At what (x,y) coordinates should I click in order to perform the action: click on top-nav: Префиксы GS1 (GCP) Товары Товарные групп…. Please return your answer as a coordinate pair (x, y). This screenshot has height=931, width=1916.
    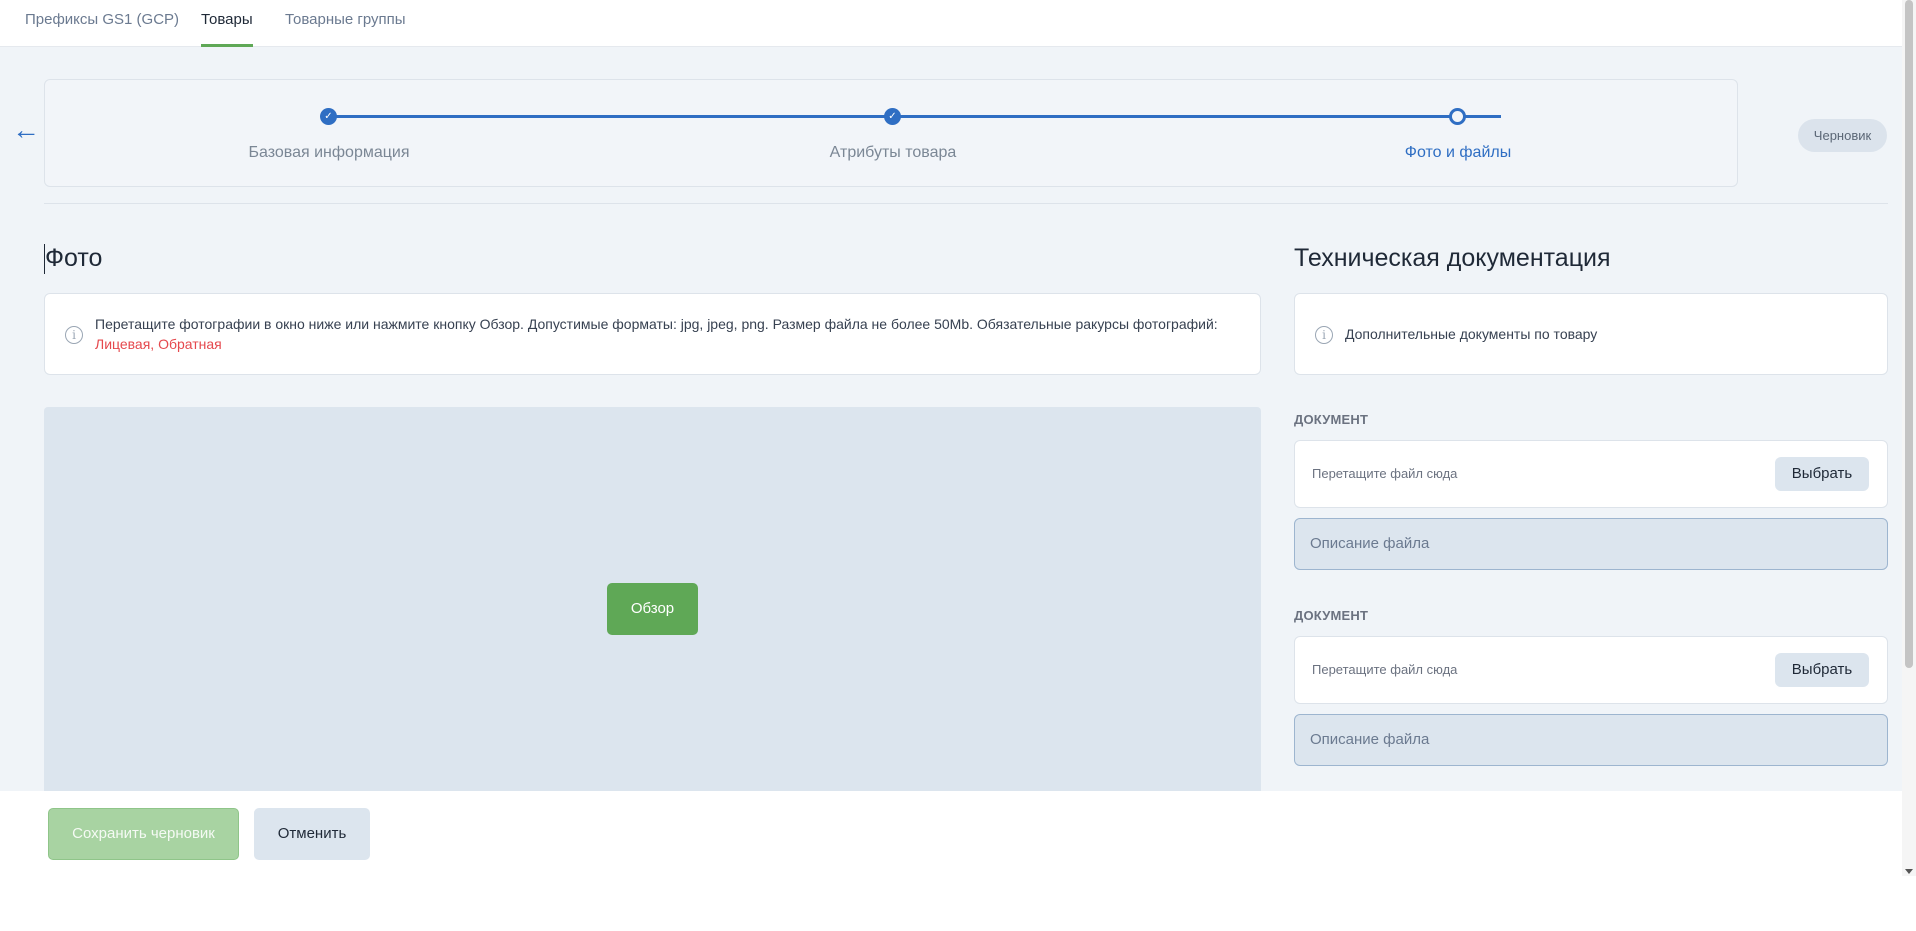
    Looking at the image, I should click on (951, 23).